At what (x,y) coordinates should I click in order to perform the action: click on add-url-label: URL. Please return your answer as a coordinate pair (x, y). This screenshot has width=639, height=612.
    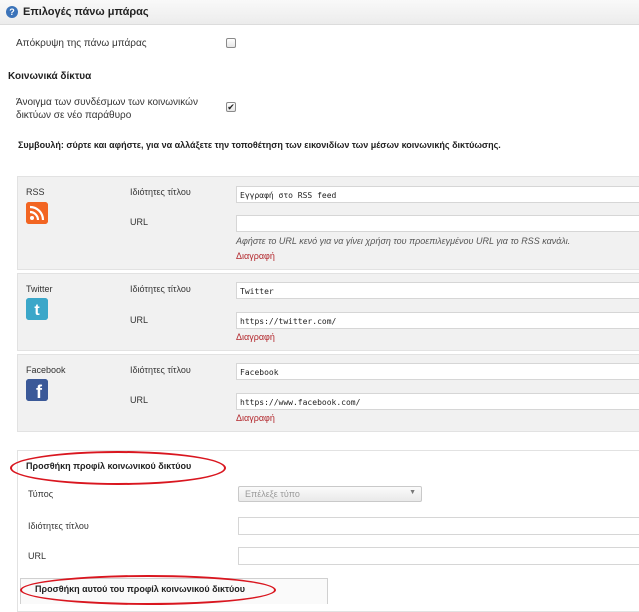
    Looking at the image, I should click on (37, 556).